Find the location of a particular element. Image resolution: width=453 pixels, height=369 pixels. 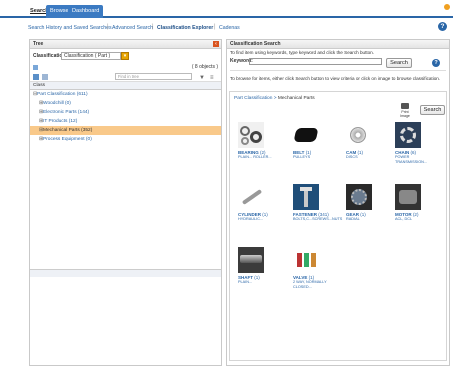

printer-icon is located at coordinates (405, 106).